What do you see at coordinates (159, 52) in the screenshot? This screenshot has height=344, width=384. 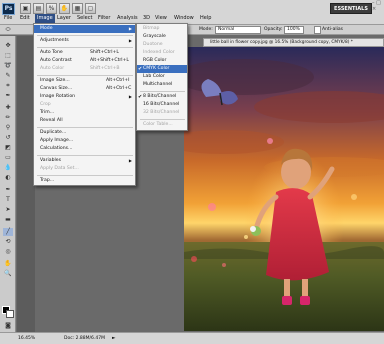 I see `mode-indexed-color: Indexed Color` at bounding box center [159, 52].